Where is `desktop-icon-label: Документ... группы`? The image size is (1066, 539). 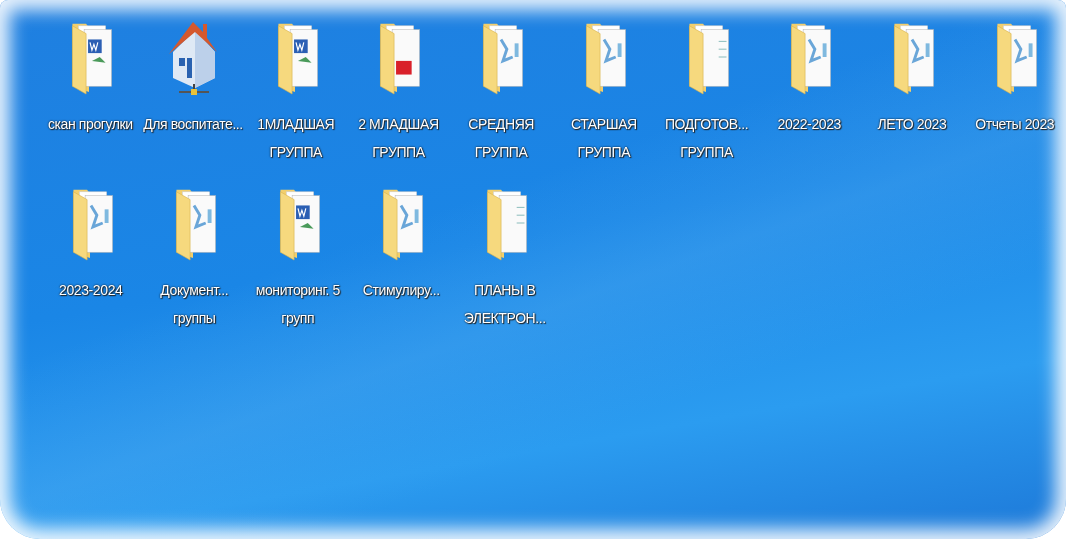 desktop-icon-label: Документ... группы is located at coordinates (194, 304).